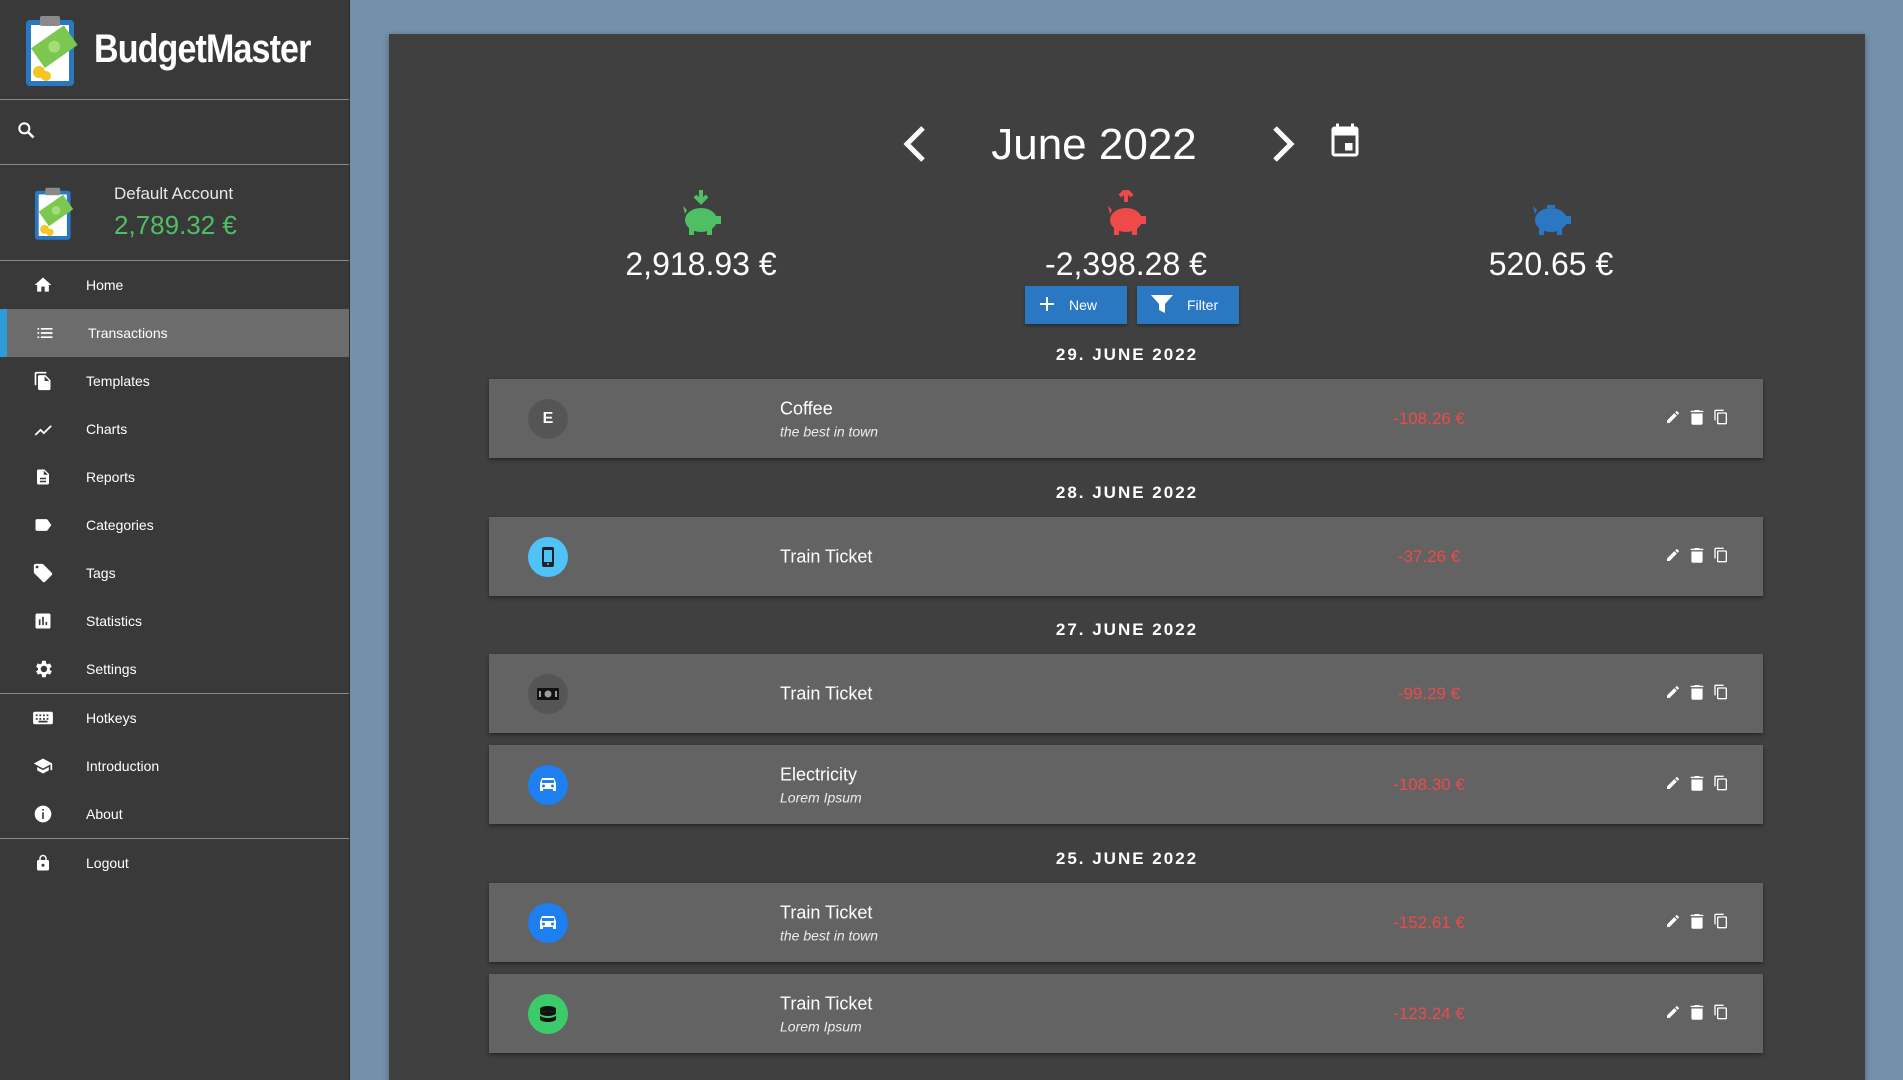 The image size is (1903, 1080). Describe the element at coordinates (1127, 354) in the screenshot. I see `date-heading: 29. JUNE 2022` at that location.